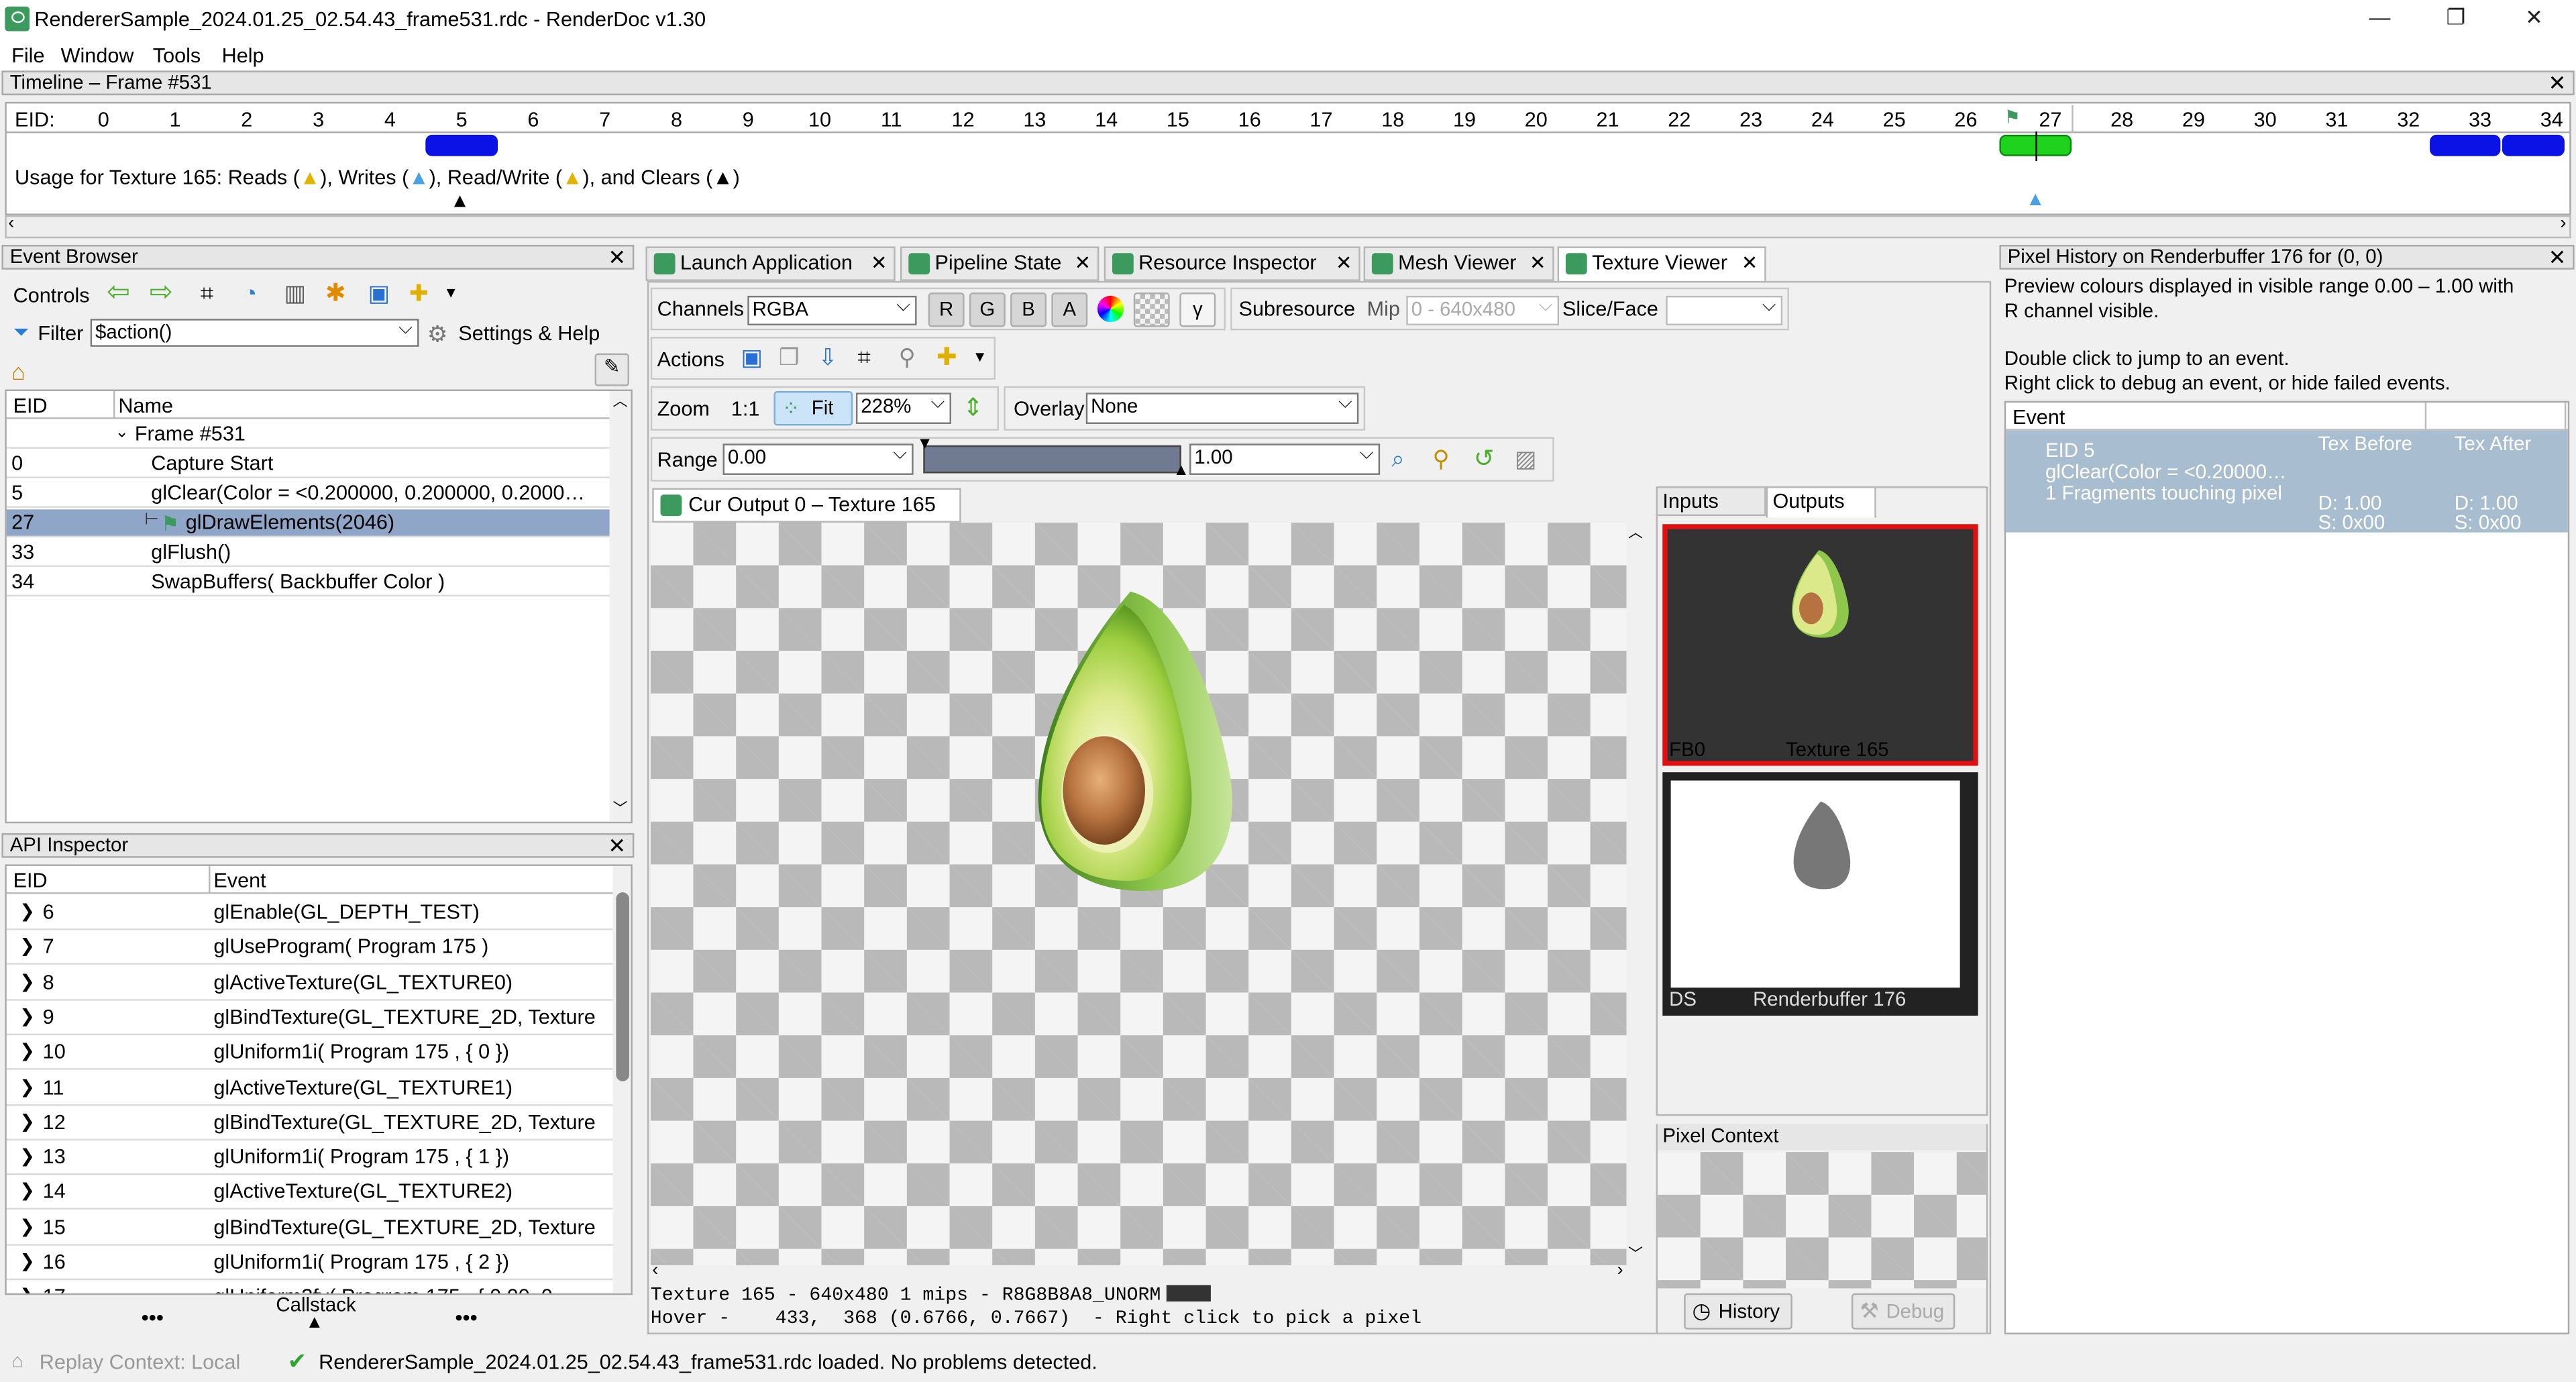  Describe the element at coordinates (1820, 894) in the screenshot. I see `thumbnail-ds: DS Renderbuffer 176` at that location.